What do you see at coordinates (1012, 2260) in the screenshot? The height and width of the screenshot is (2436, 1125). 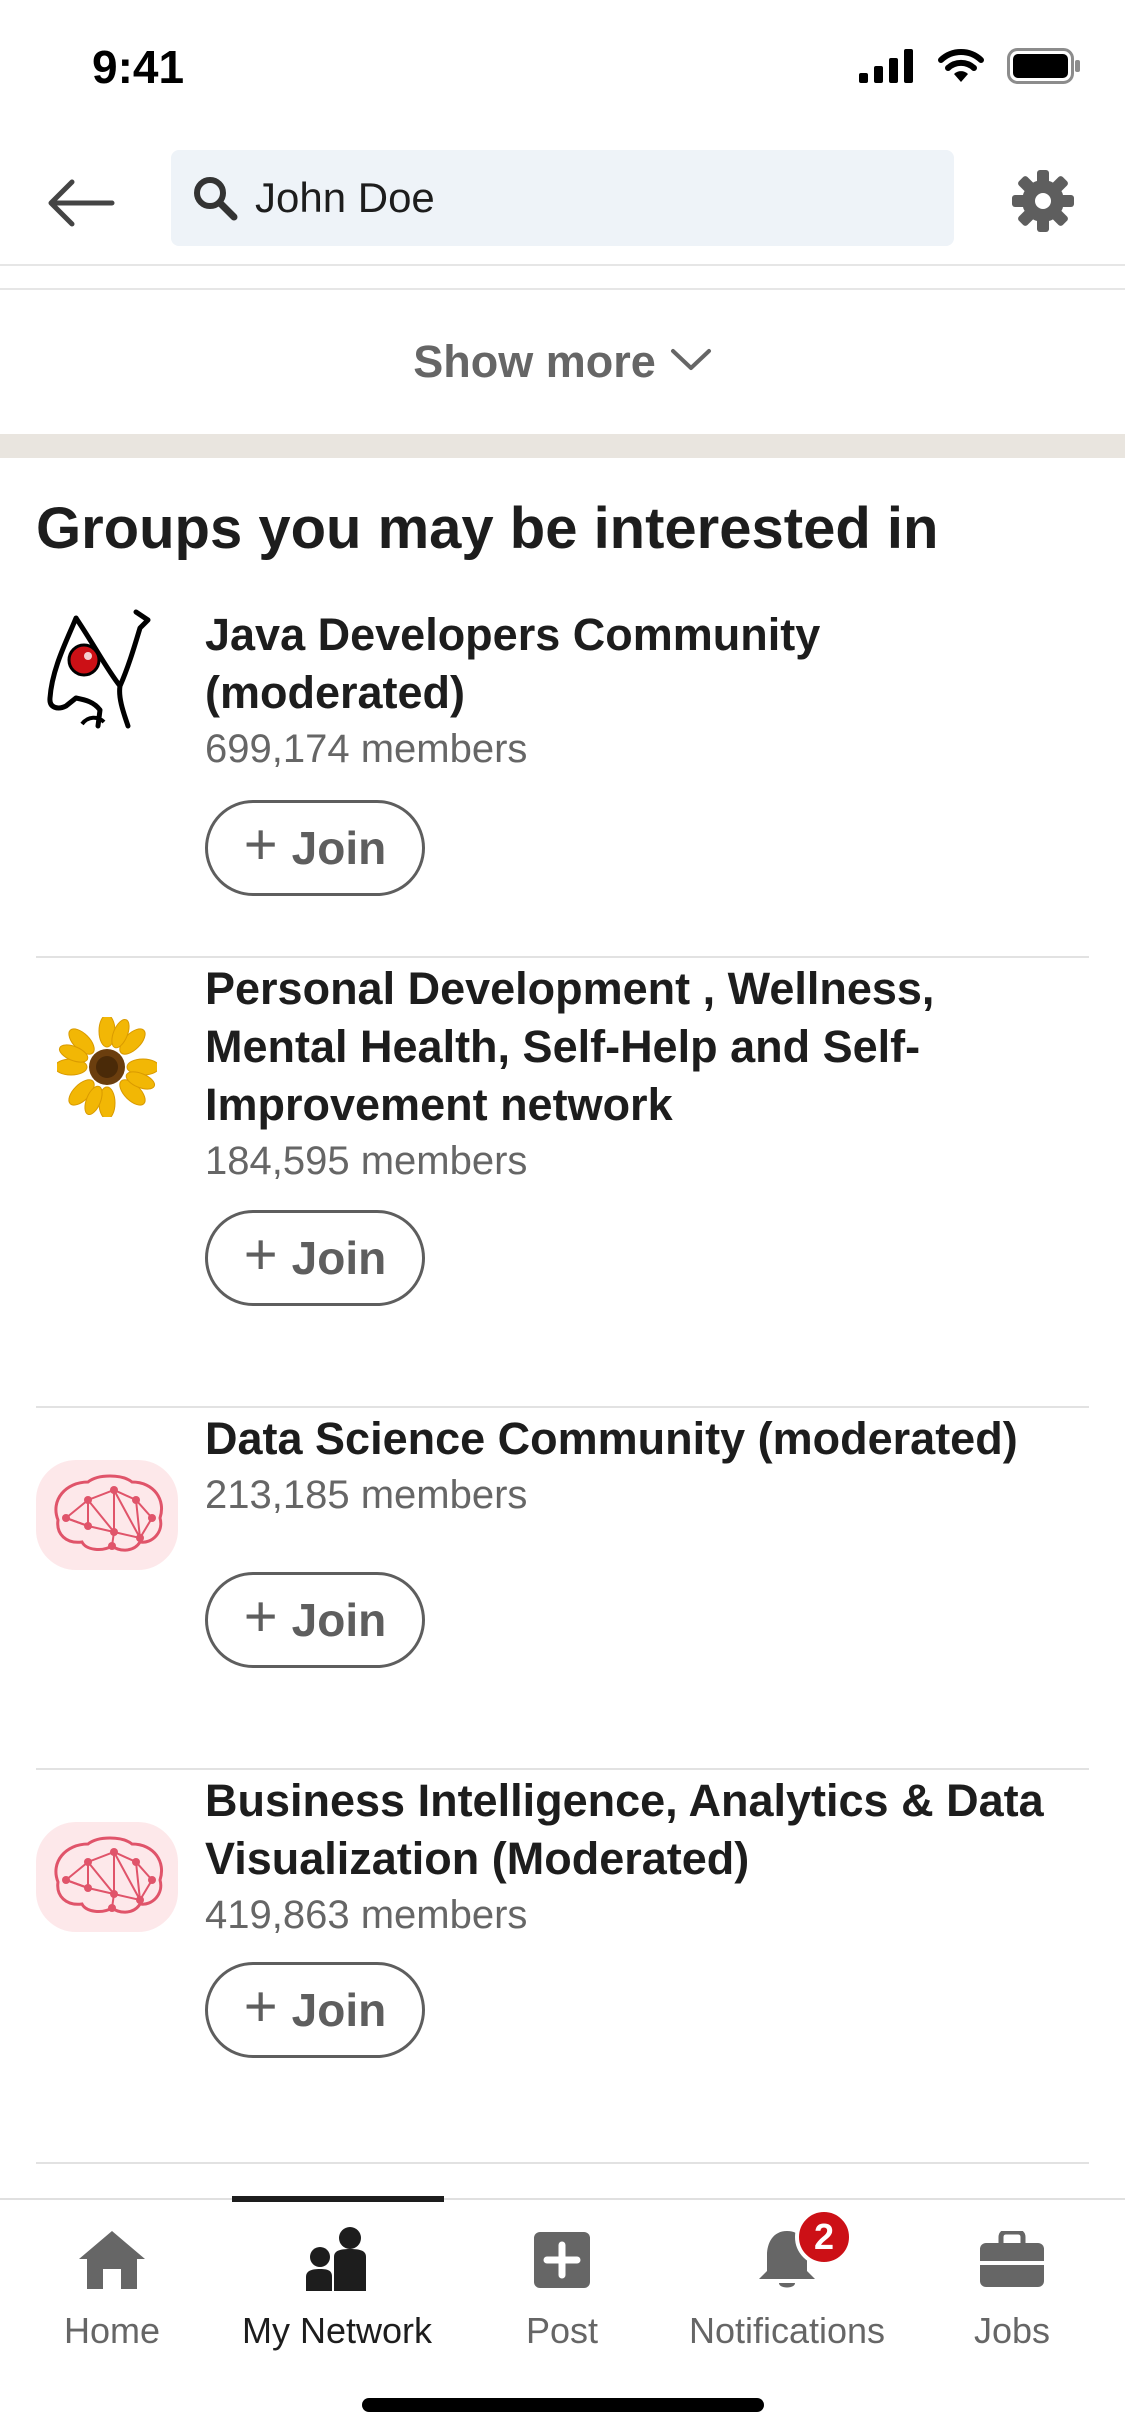 I see `briefcase-icon` at bounding box center [1012, 2260].